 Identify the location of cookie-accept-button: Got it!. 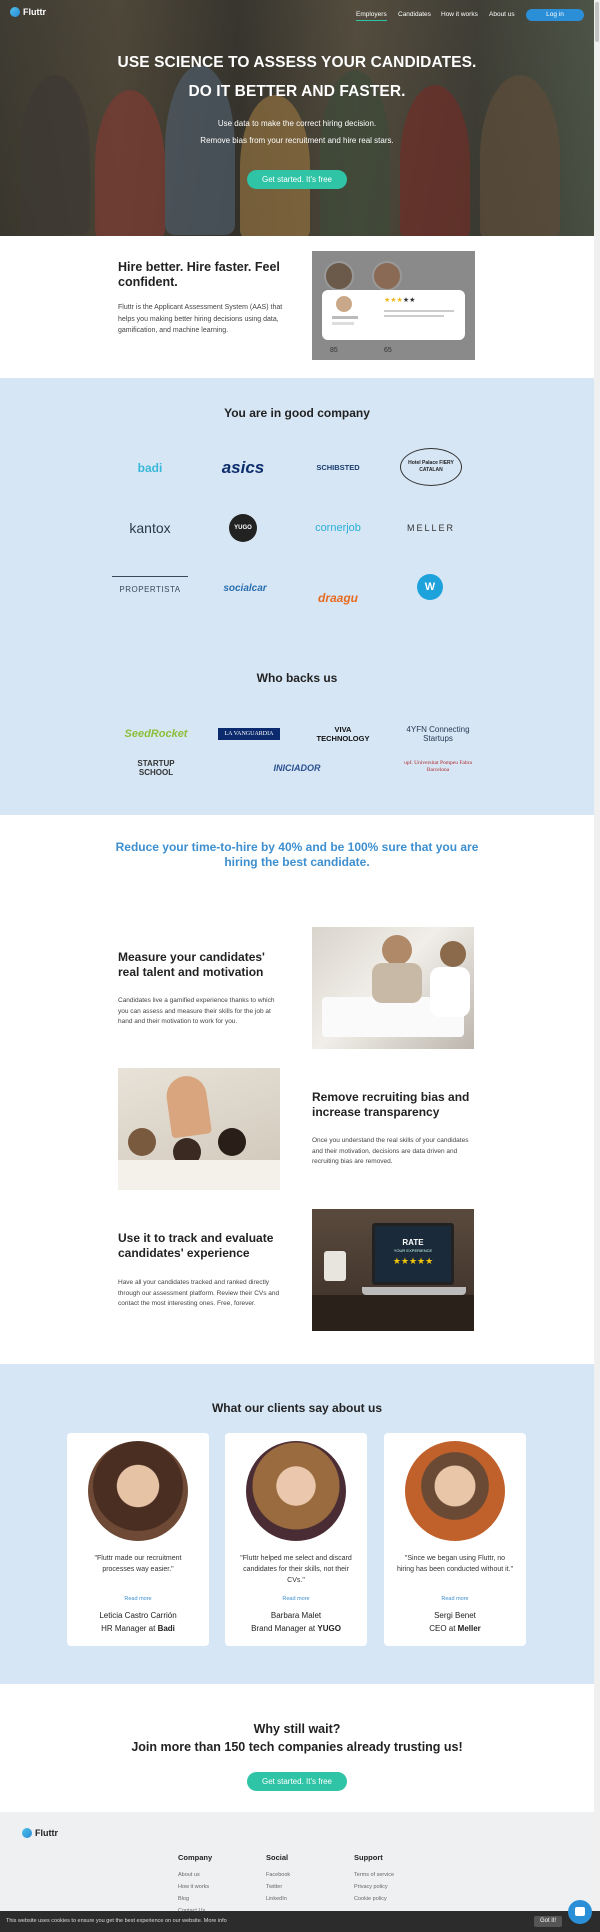
(548, 1921).